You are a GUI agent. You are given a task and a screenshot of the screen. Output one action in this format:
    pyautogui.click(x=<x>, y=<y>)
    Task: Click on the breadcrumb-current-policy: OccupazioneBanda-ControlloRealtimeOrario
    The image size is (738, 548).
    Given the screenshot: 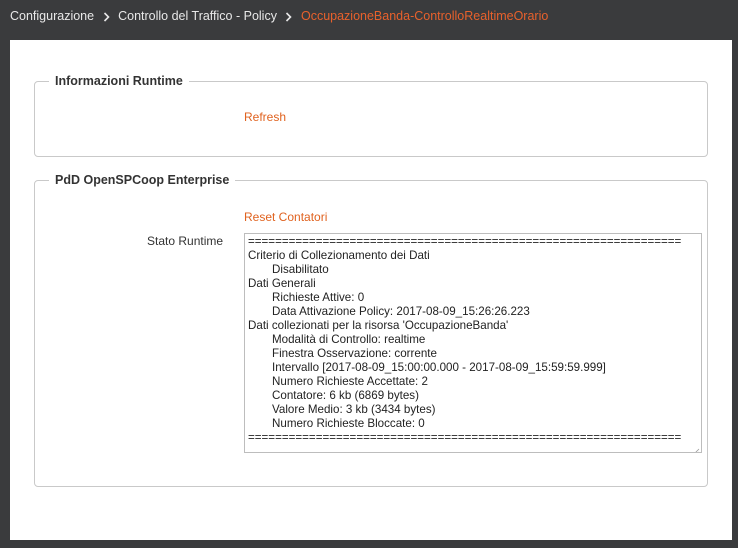 What is the action you would take?
    pyautogui.click(x=424, y=16)
    